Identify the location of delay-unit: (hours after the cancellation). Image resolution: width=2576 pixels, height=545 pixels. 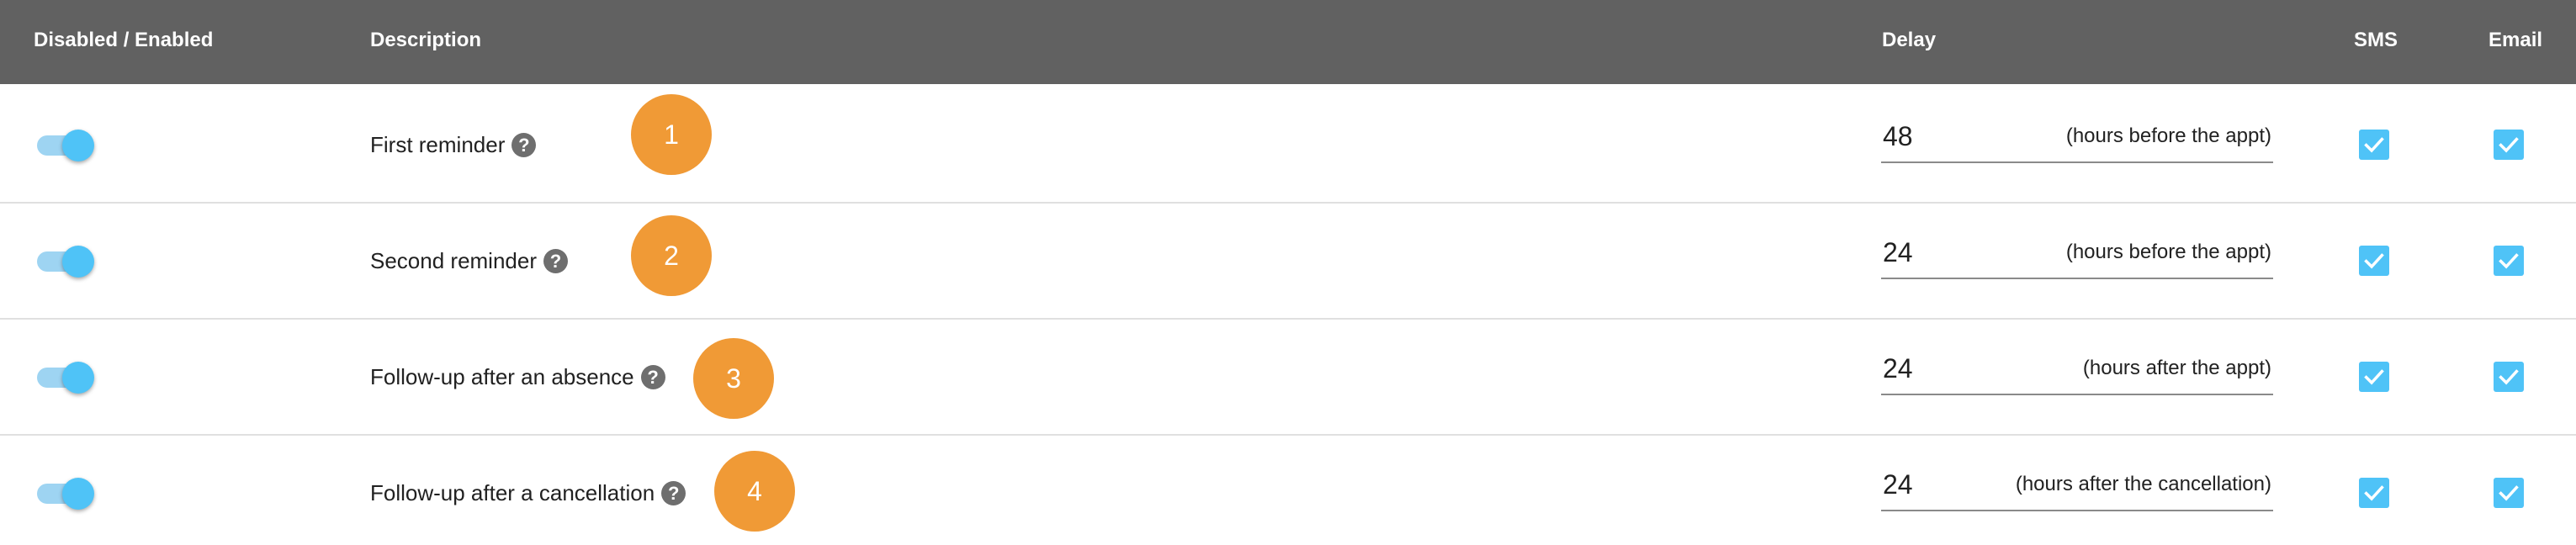
(2143, 484).